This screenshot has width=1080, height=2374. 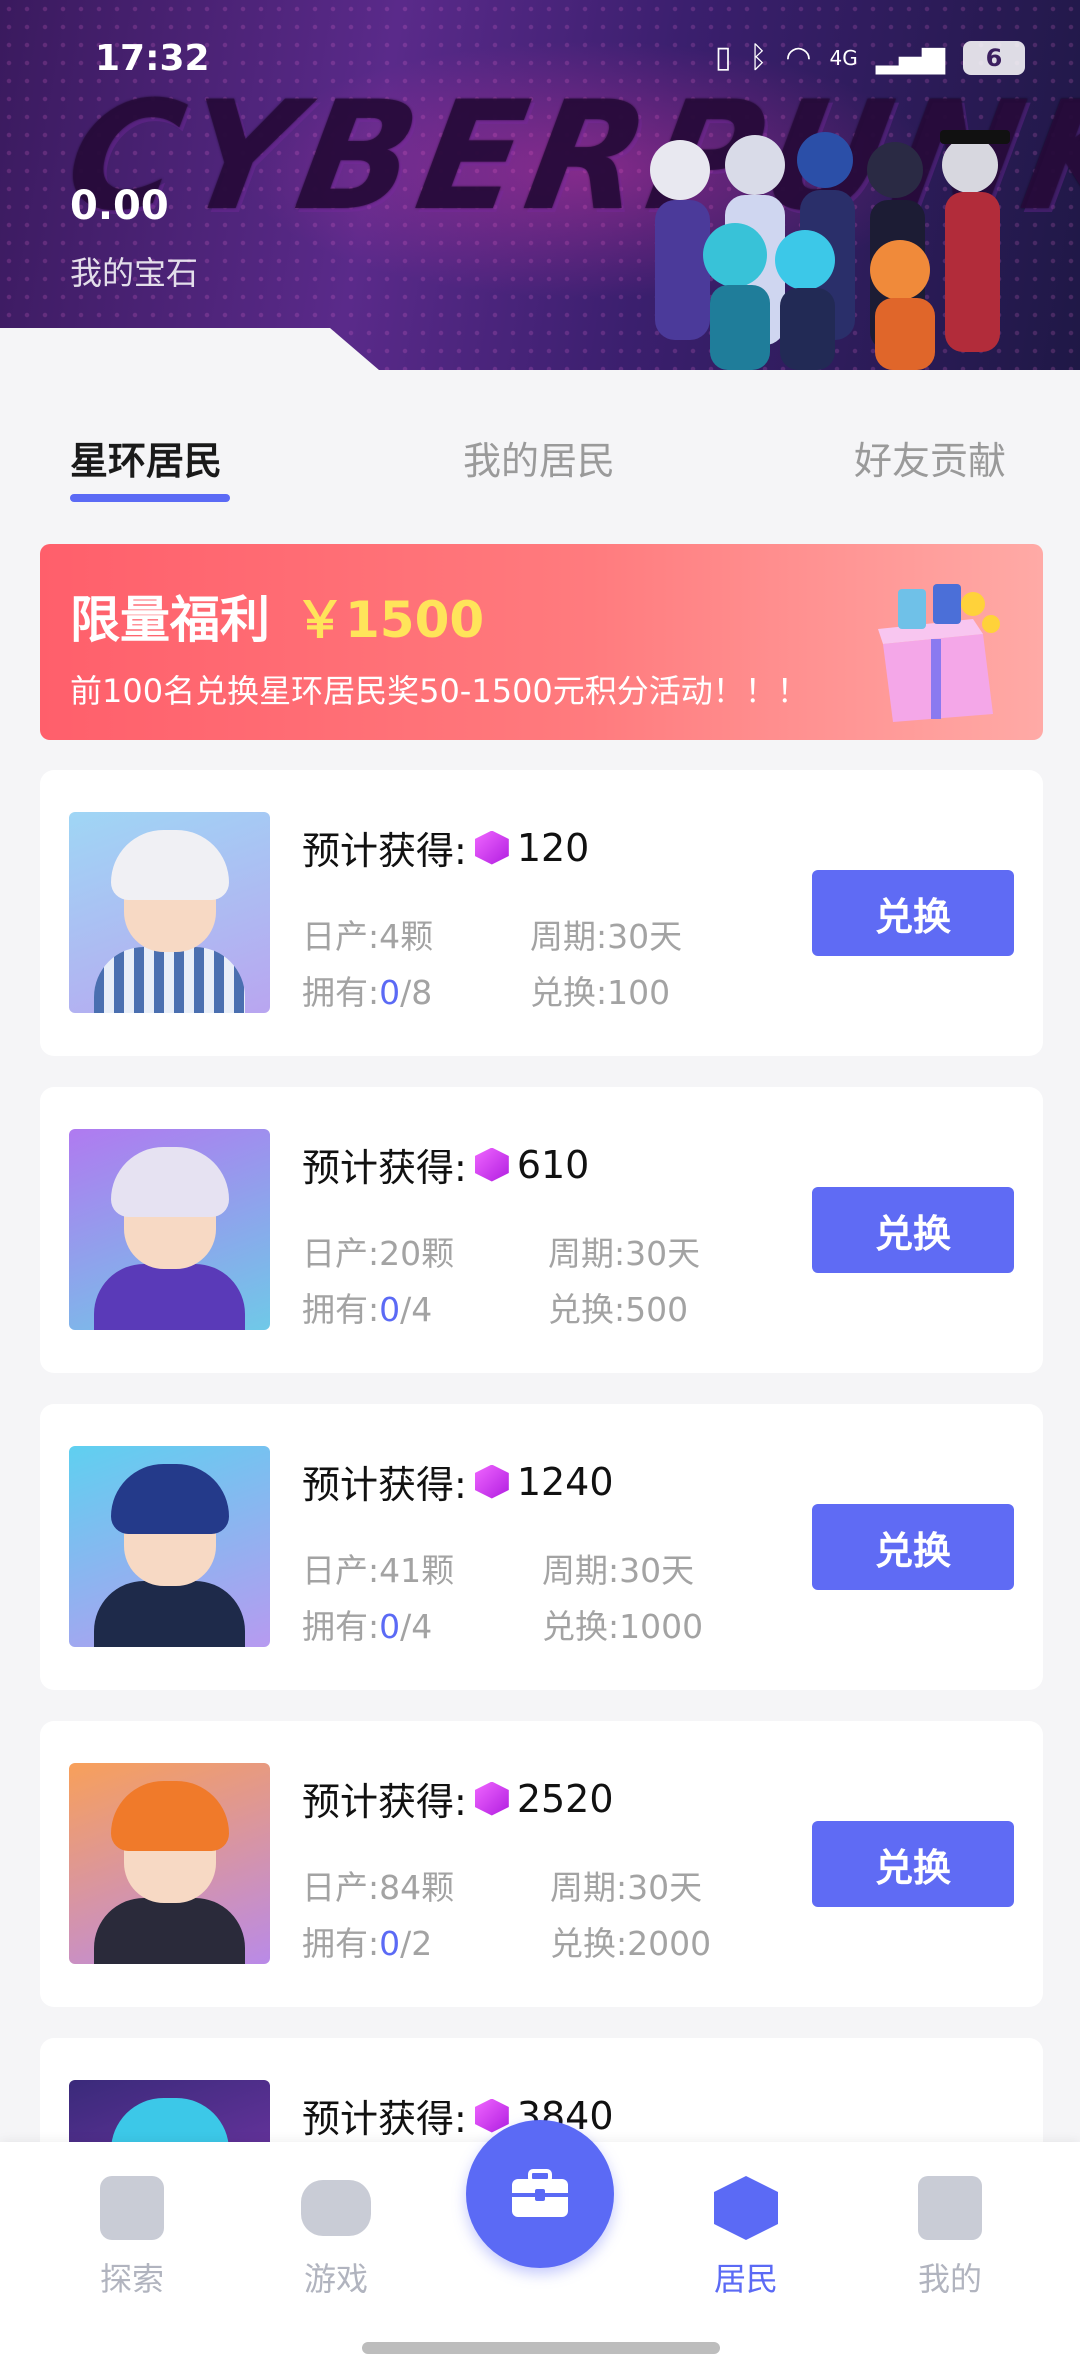 I want to click on promo-banner: 限量福利 ￥1500 前100名兑换星环居民奖50-1500元积分活动！！！, so click(x=541, y=642).